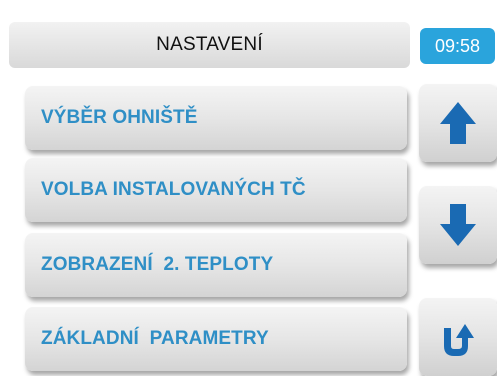  I want to click on menu-button-vyber-ohniste: VÝBĚR OHNIŠTĚ, so click(216, 118).